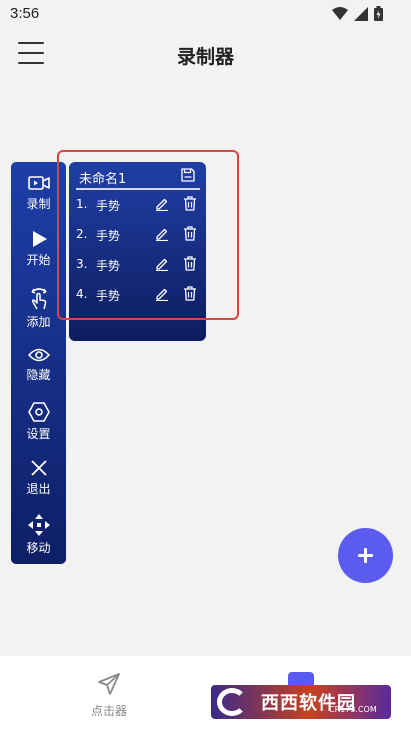 Image resolution: width=411 pixels, height=731 pixels. I want to click on move-handle: 移动, so click(38, 539).